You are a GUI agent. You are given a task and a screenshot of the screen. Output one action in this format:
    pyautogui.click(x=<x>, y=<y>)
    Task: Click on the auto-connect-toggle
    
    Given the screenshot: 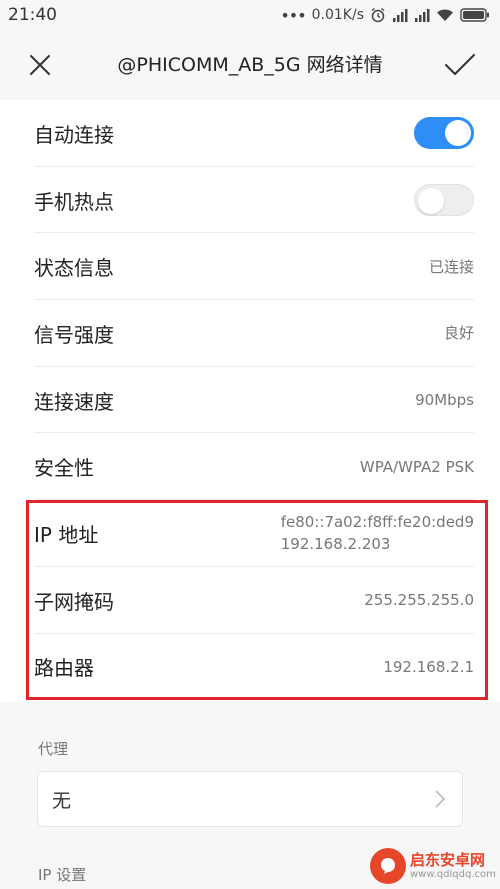 What is the action you would take?
    pyautogui.click(x=444, y=133)
    